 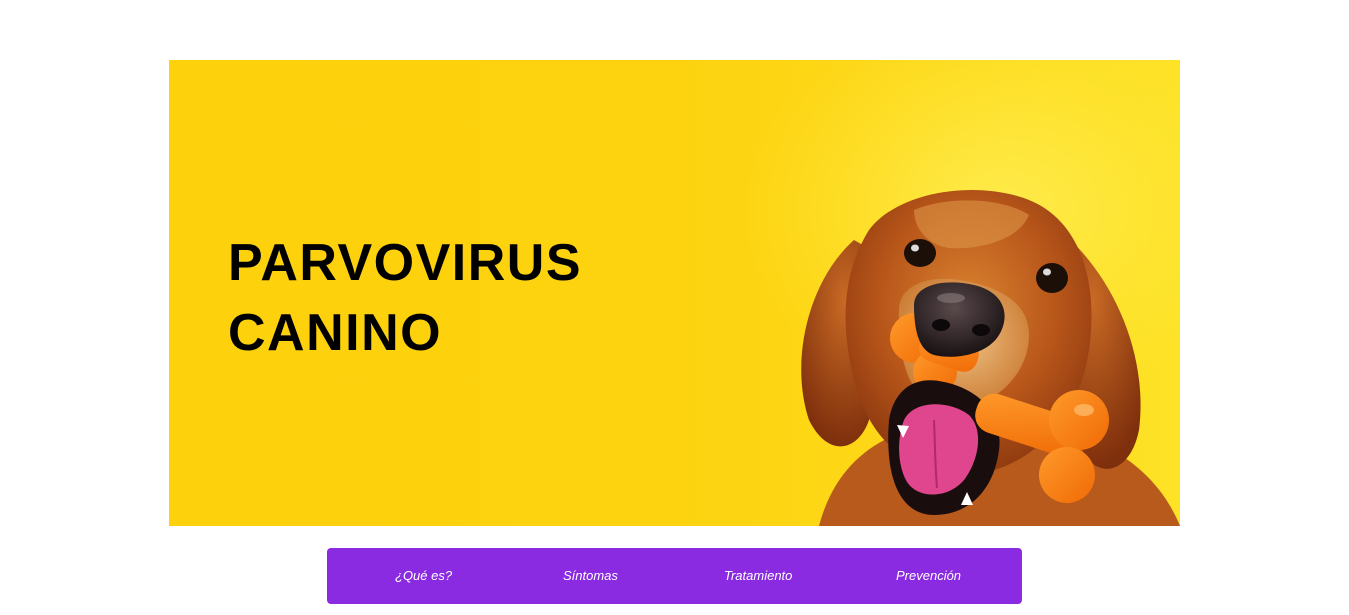 What do you see at coordinates (674, 576) in the screenshot?
I see `main-nav: ¿Qué es? Síntomas Tratamiento Prevención` at bounding box center [674, 576].